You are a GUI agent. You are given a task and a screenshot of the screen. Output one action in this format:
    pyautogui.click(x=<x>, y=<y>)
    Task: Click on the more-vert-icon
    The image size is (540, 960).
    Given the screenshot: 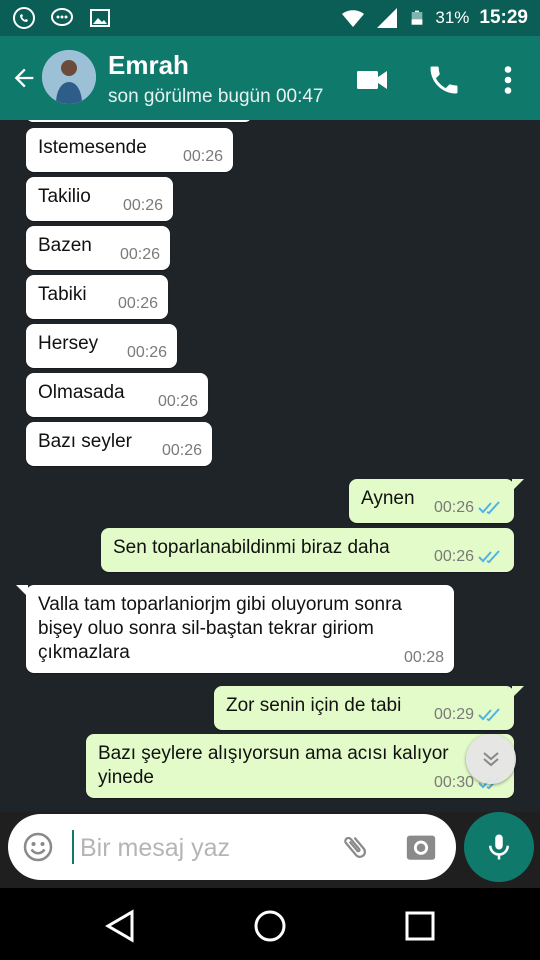 What is the action you would take?
    pyautogui.click(x=508, y=80)
    